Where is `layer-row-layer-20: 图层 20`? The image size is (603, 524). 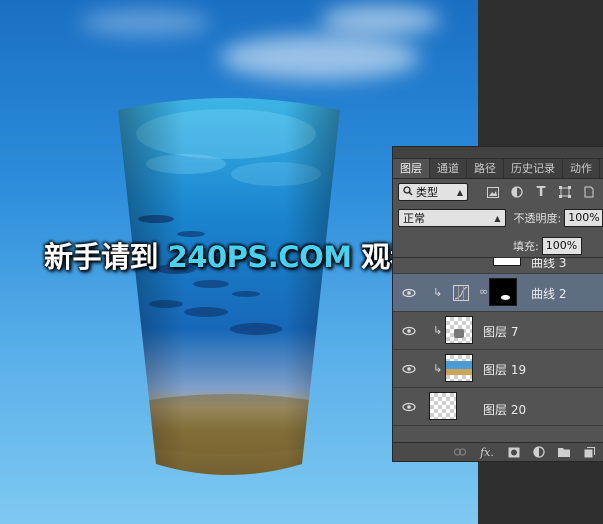 layer-row-layer-20: 图层 20 is located at coordinates (498, 407).